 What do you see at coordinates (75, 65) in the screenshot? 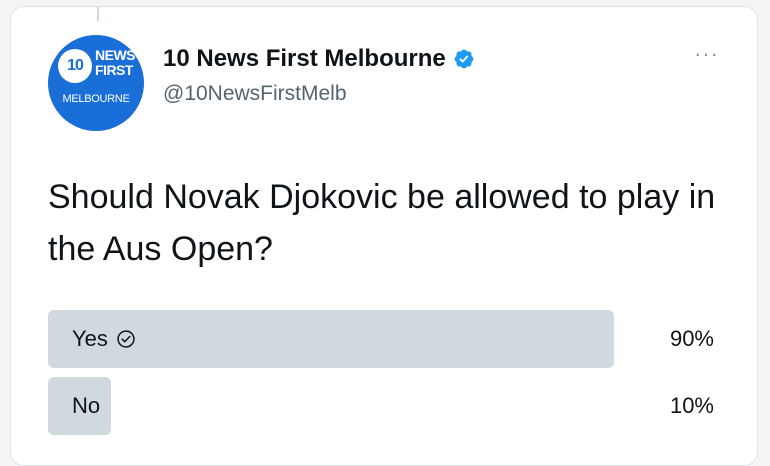
I see `logo-number: 10` at bounding box center [75, 65].